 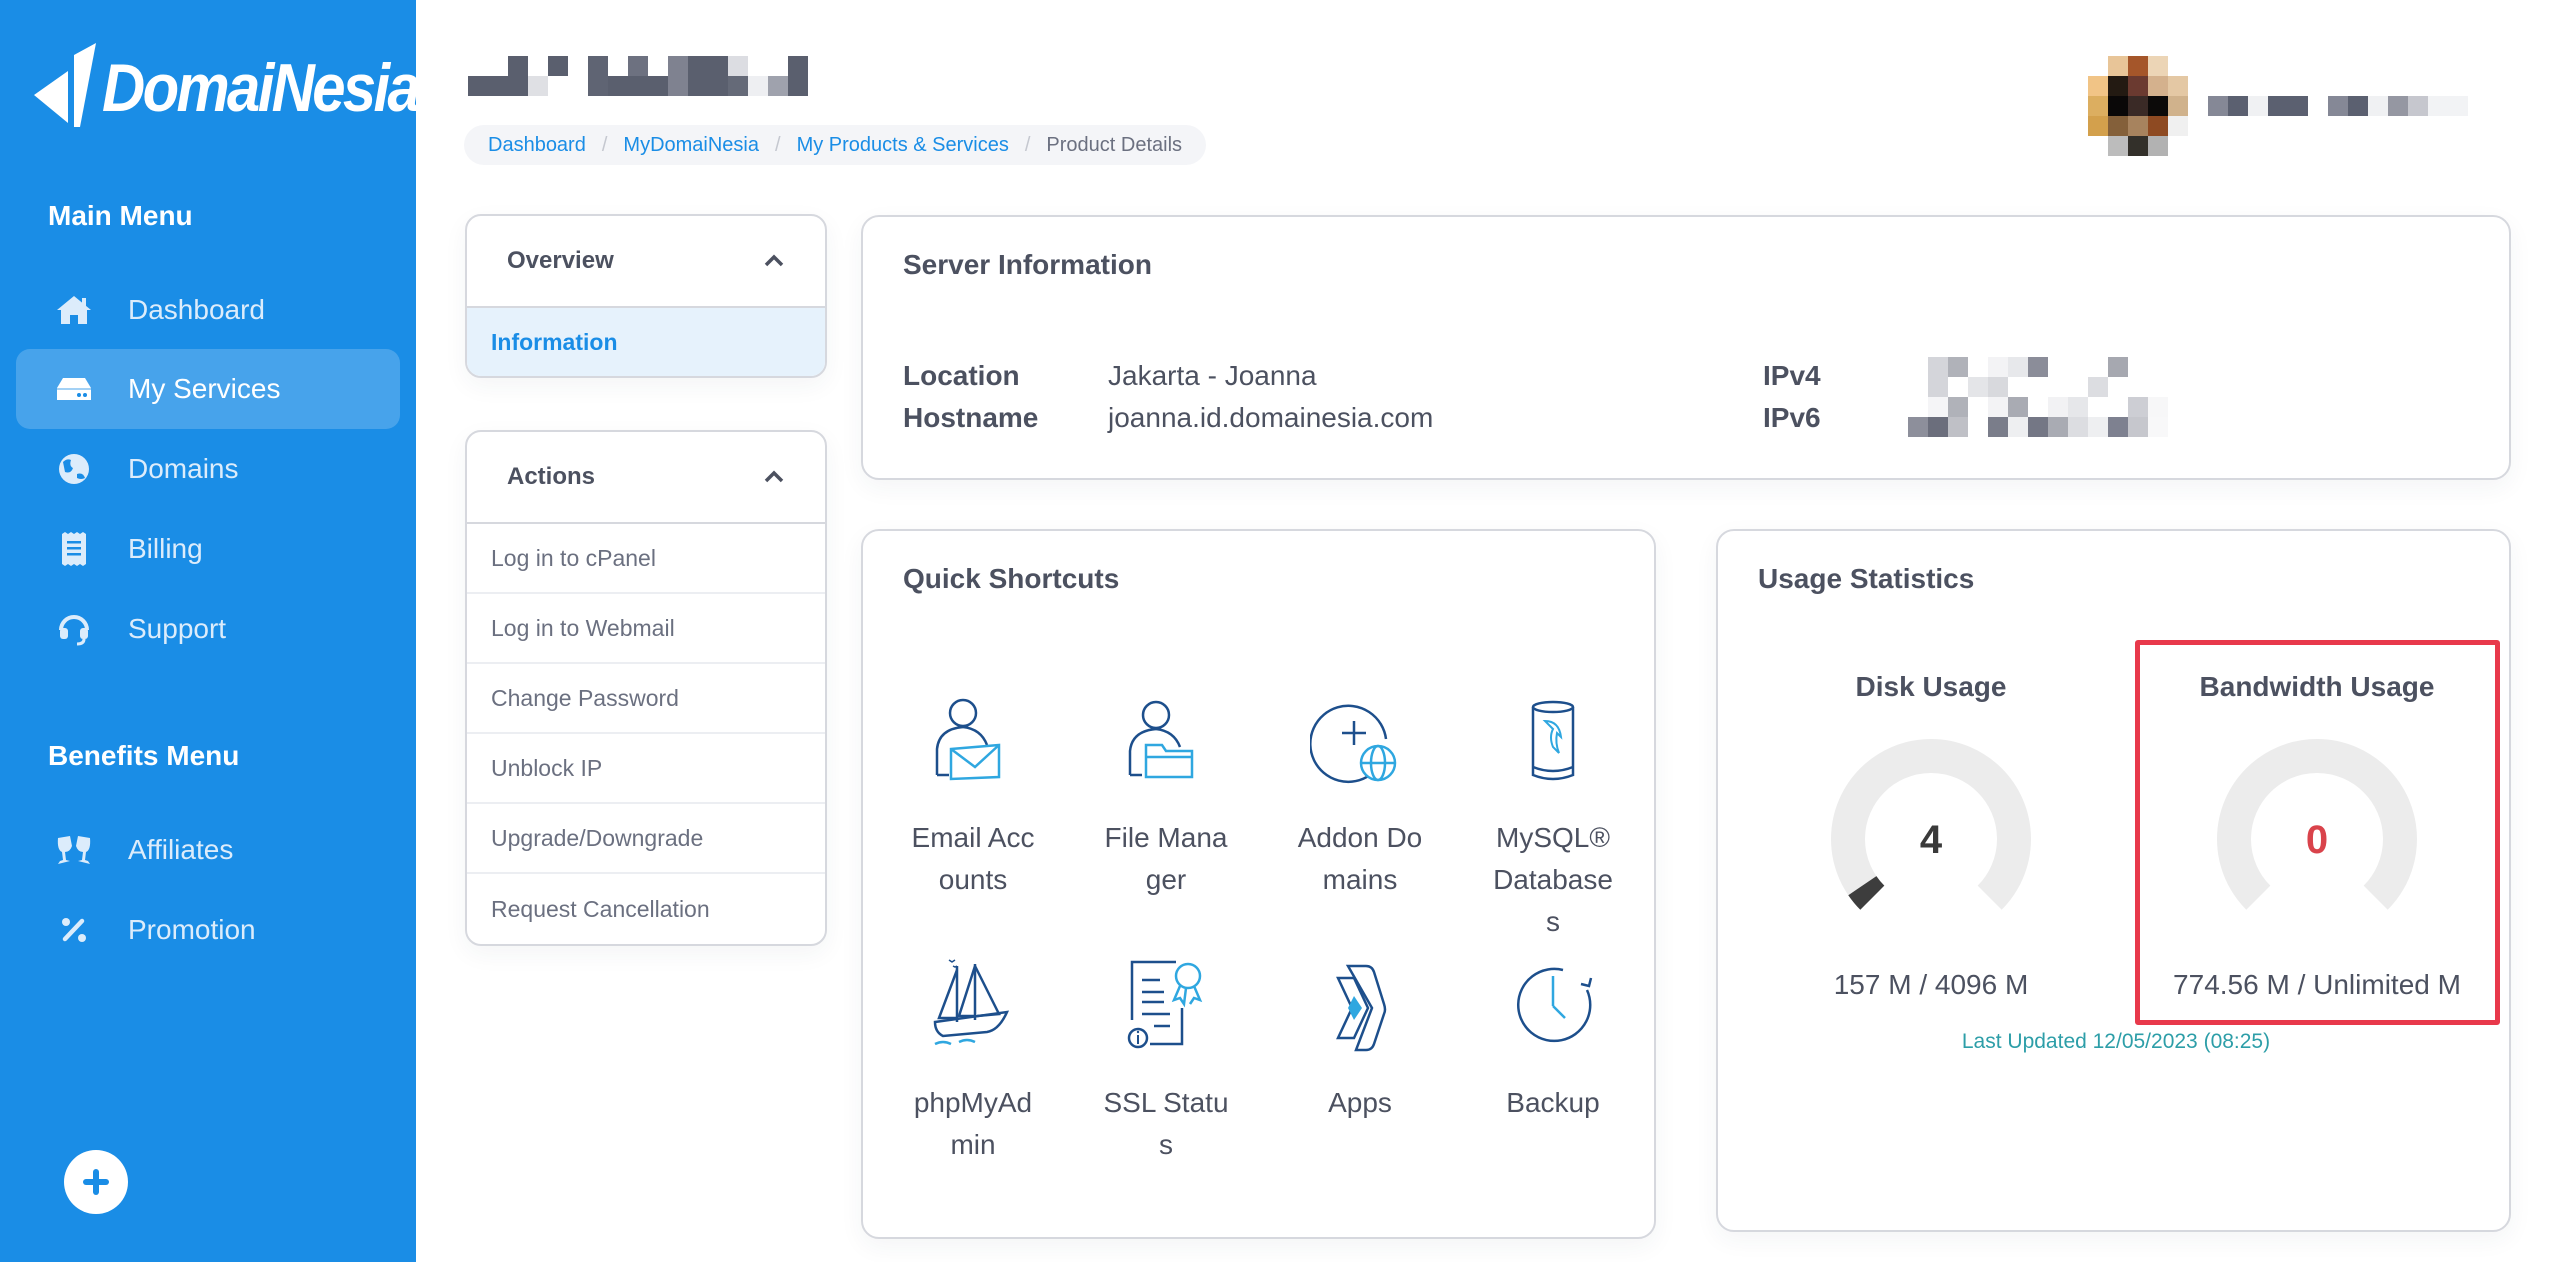 I want to click on page-title-redacted, so click(x=639, y=76).